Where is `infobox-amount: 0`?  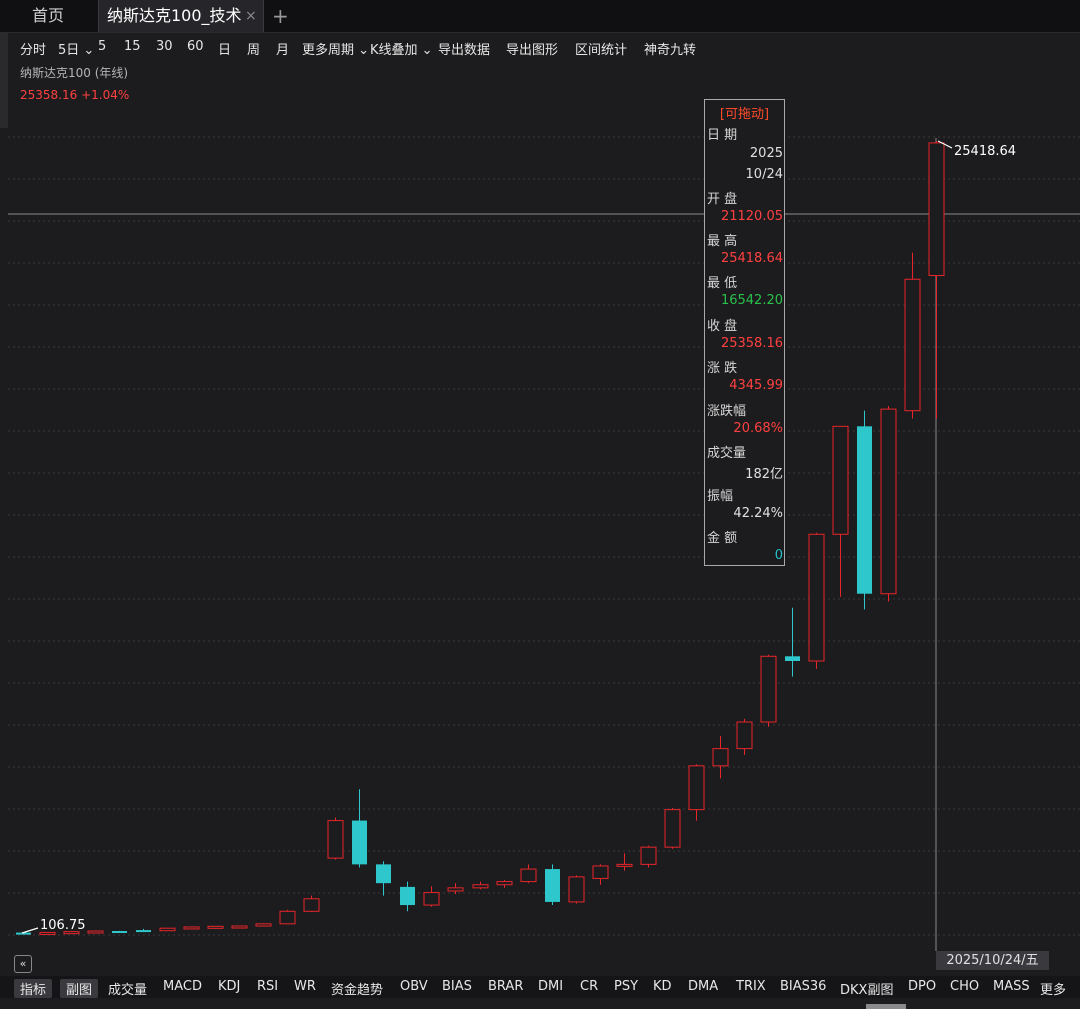 infobox-amount: 0 is located at coordinates (778, 555).